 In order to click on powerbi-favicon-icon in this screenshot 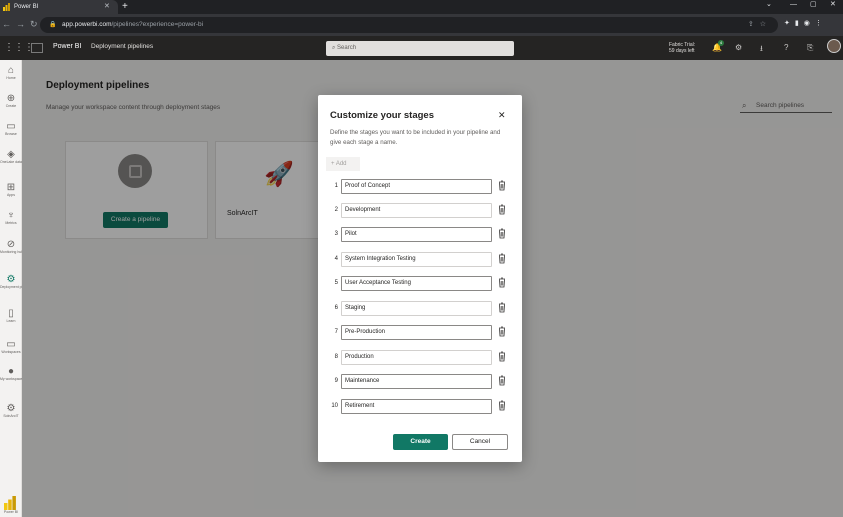, I will do `click(6, 7)`.